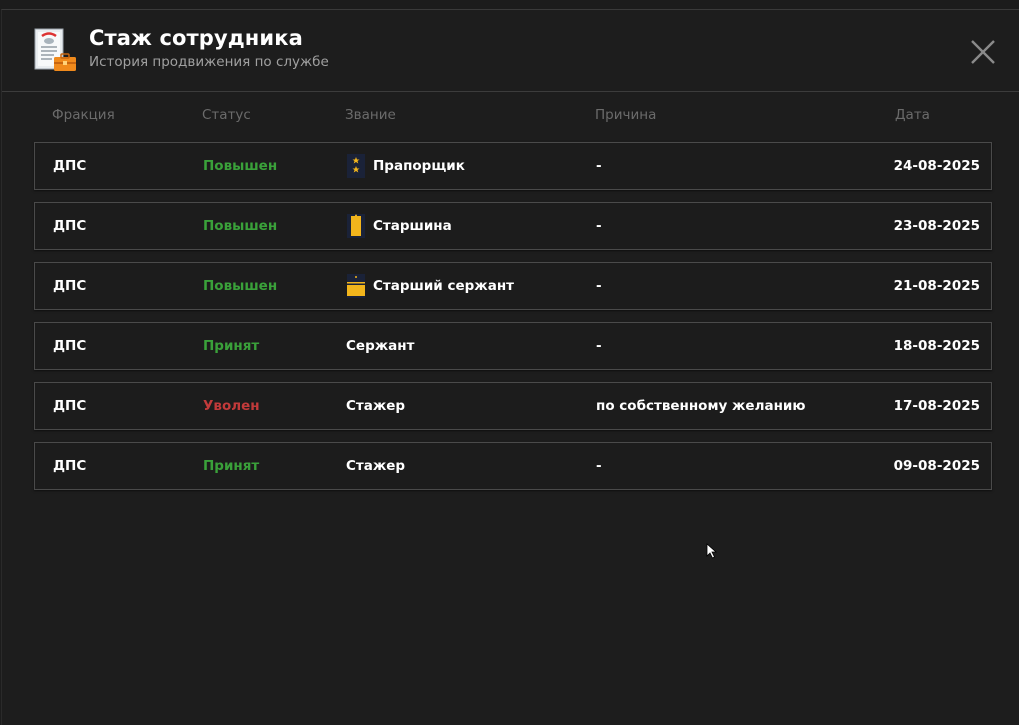  I want to click on rank-cell: Старшина, so click(412, 226).